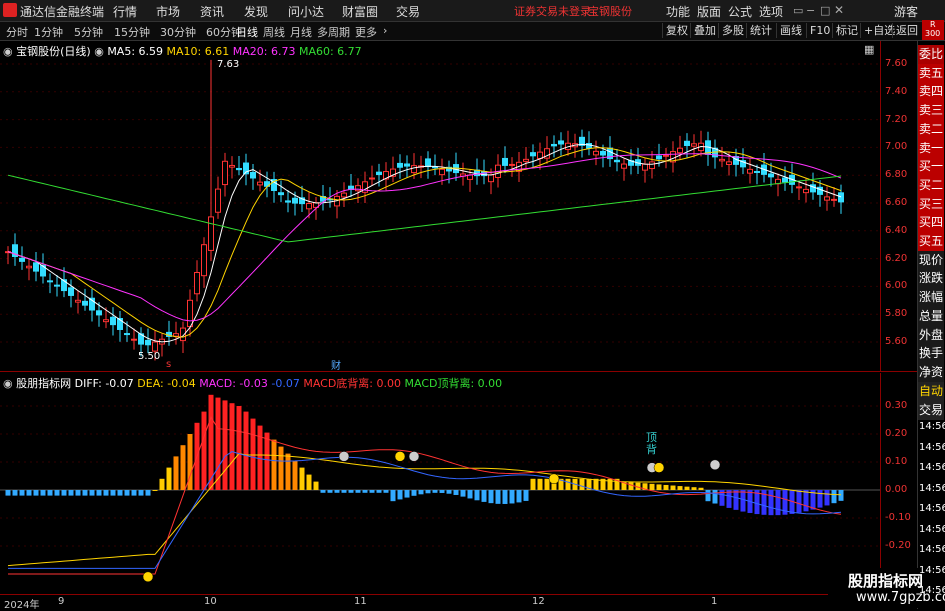  What do you see at coordinates (931, 279) in the screenshot?
I see `side-item: 涨跌` at bounding box center [931, 279].